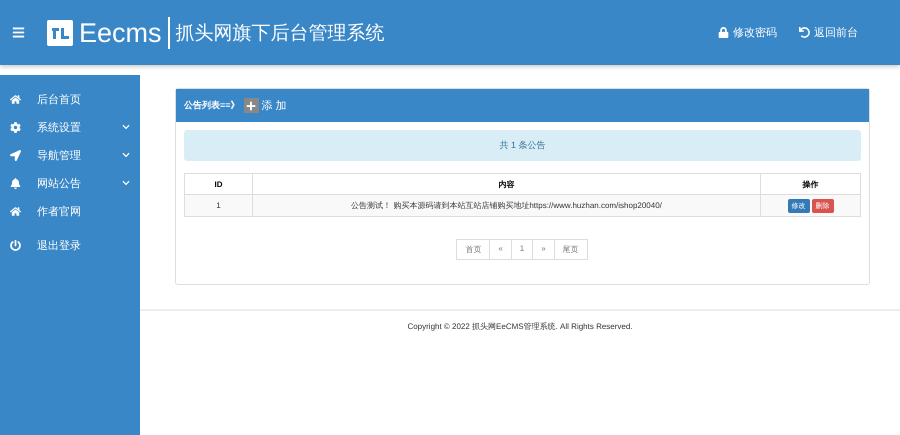 The image size is (900, 435). Describe the element at coordinates (218, 184) in the screenshot. I see `column-header: ID` at that location.